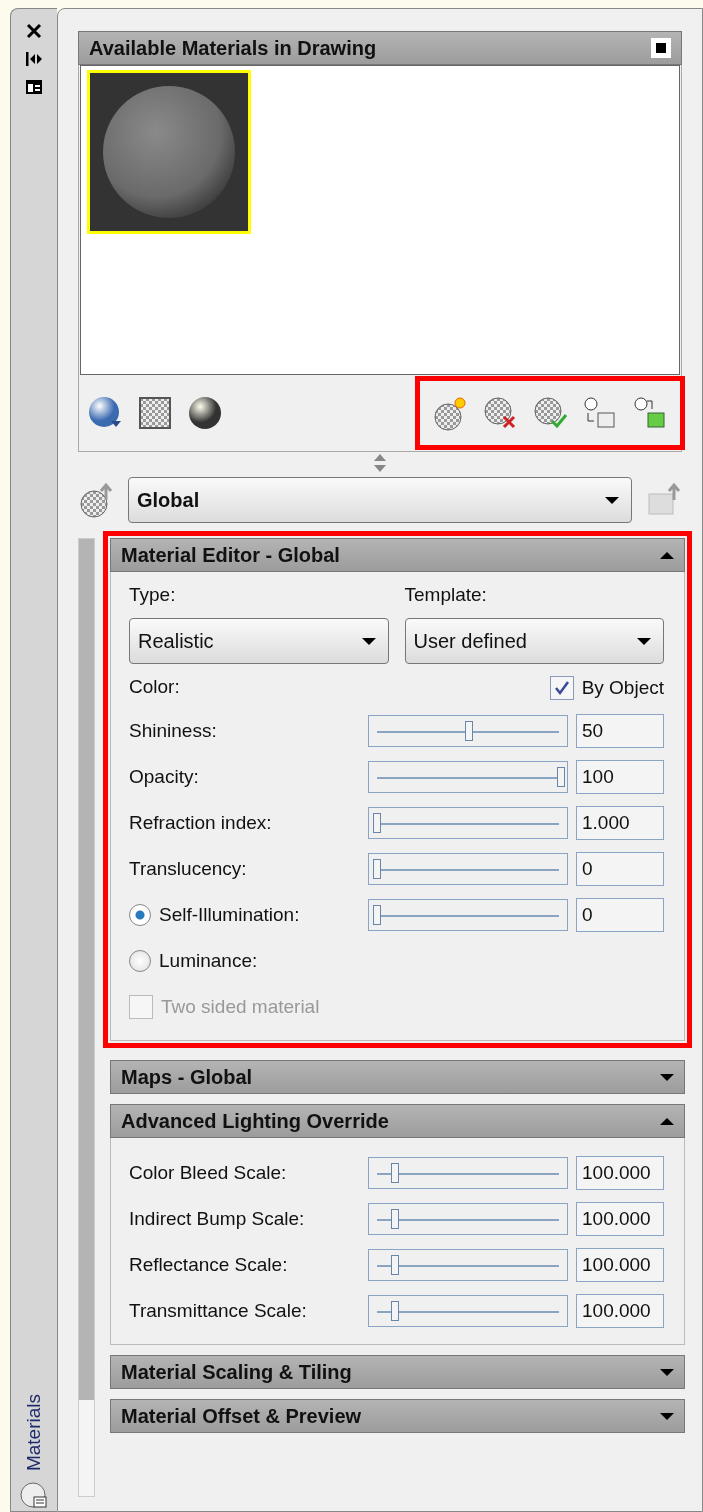  I want to click on field-label: Color:, so click(155, 687).